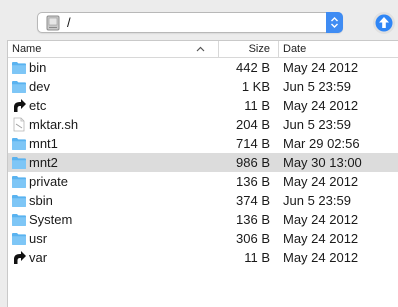 The height and width of the screenshot is (307, 398). Describe the element at coordinates (41, 200) in the screenshot. I see `file-name: sbin` at that location.